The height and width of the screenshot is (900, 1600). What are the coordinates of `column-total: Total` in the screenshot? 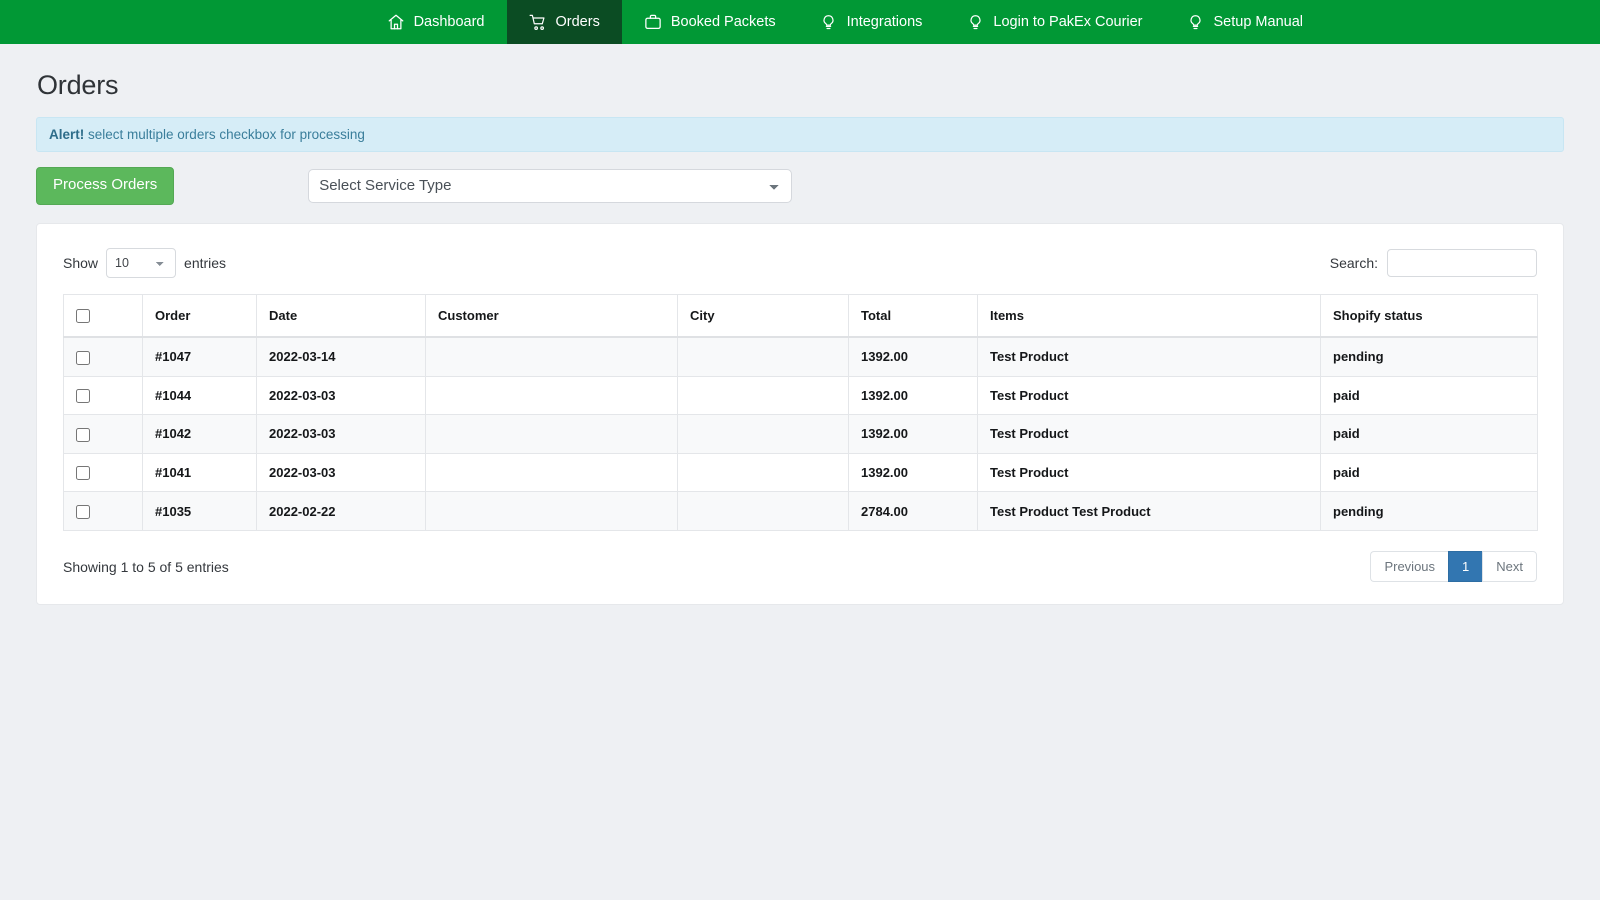 It's located at (913, 316).